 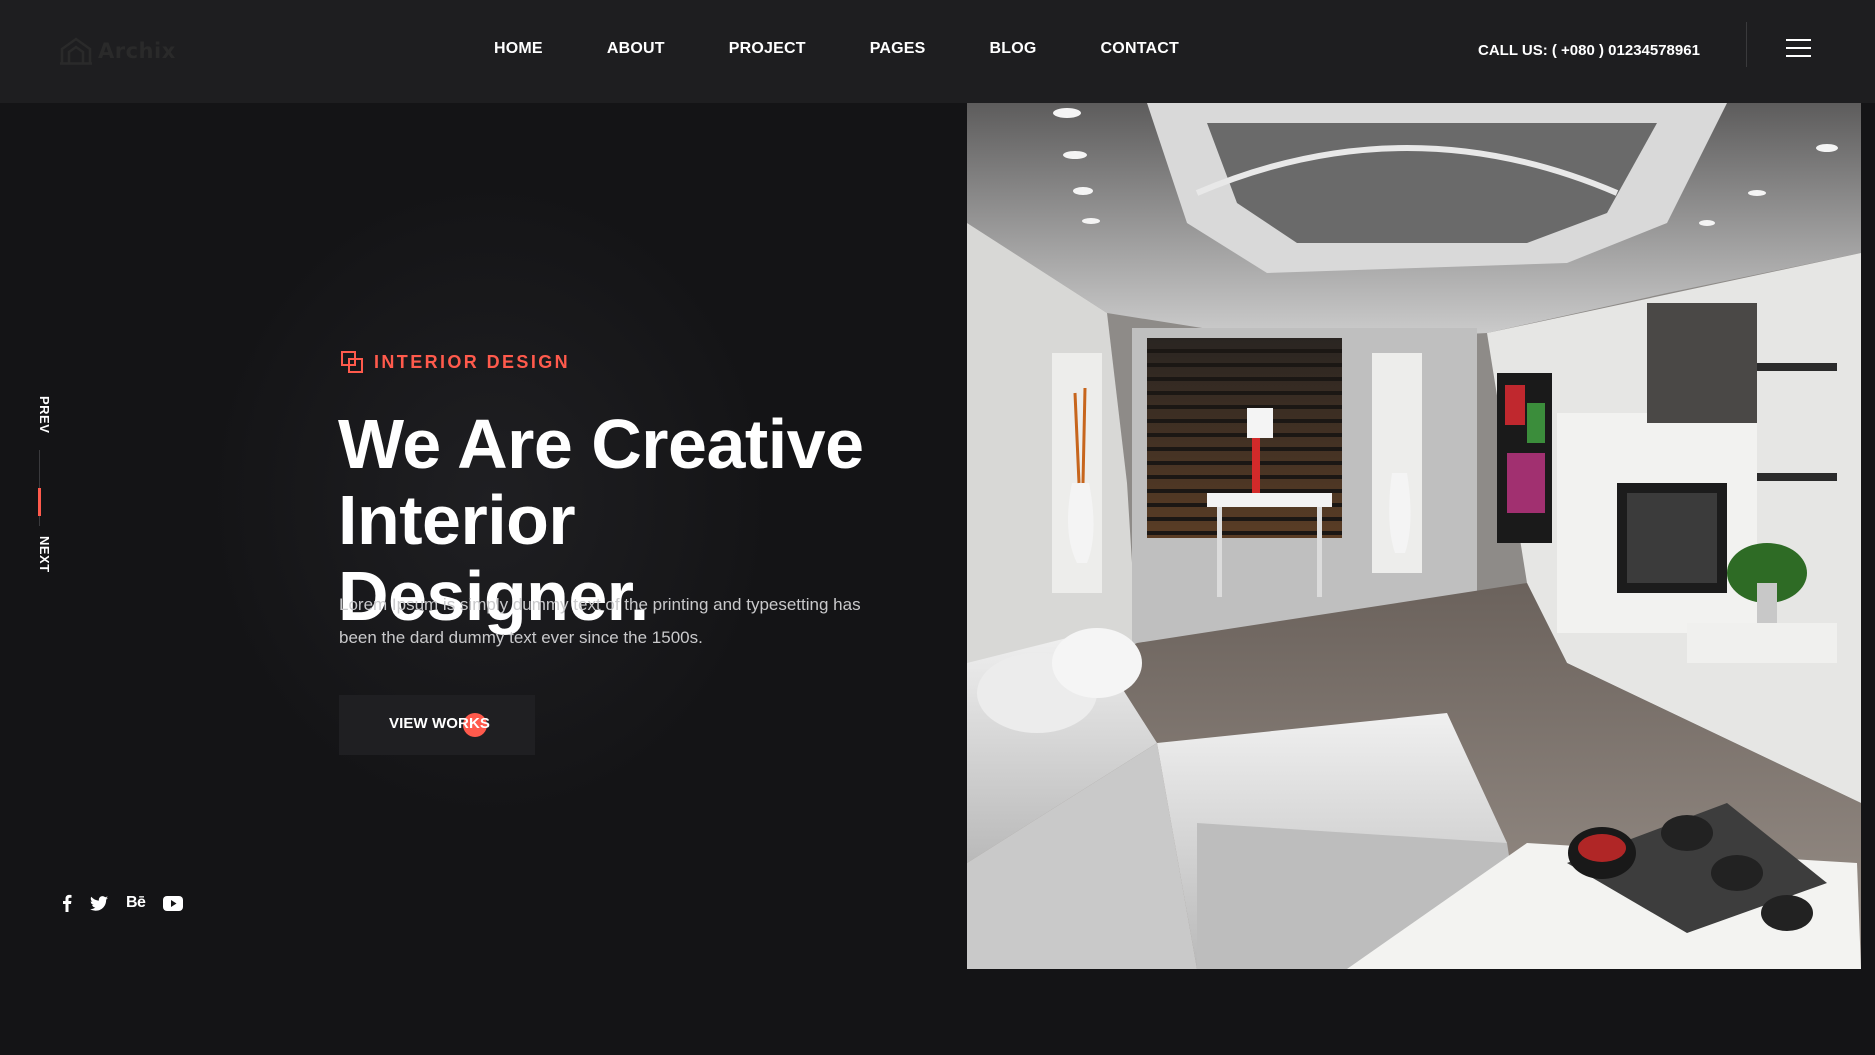 What do you see at coordinates (39, 502) in the screenshot?
I see `slider-progress-indicator` at bounding box center [39, 502].